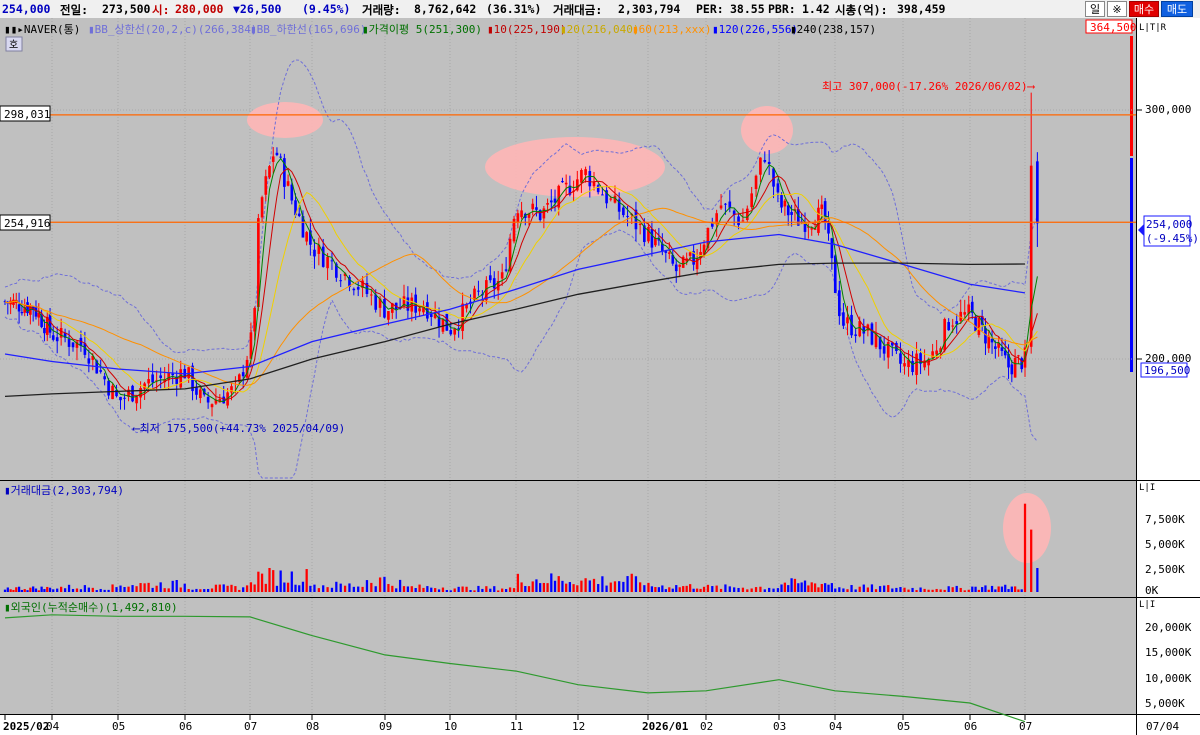 The image size is (1200, 735). What do you see at coordinates (91, 607) in the screenshot?
I see `foreign-panel-title: ▮외국인(누적순매수)(1,492,810)` at bounding box center [91, 607].